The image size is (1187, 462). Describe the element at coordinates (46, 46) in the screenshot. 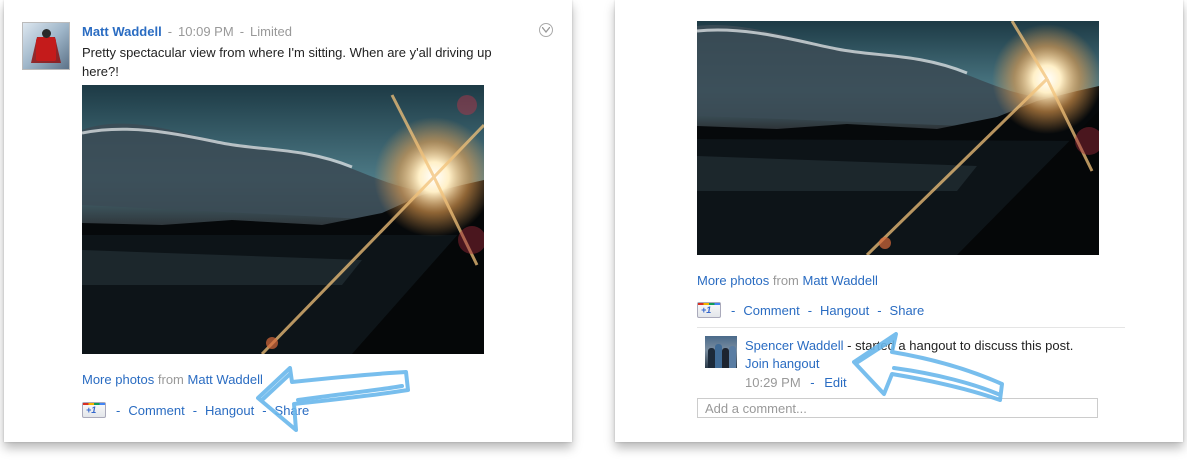

I see `author-avatar` at that location.